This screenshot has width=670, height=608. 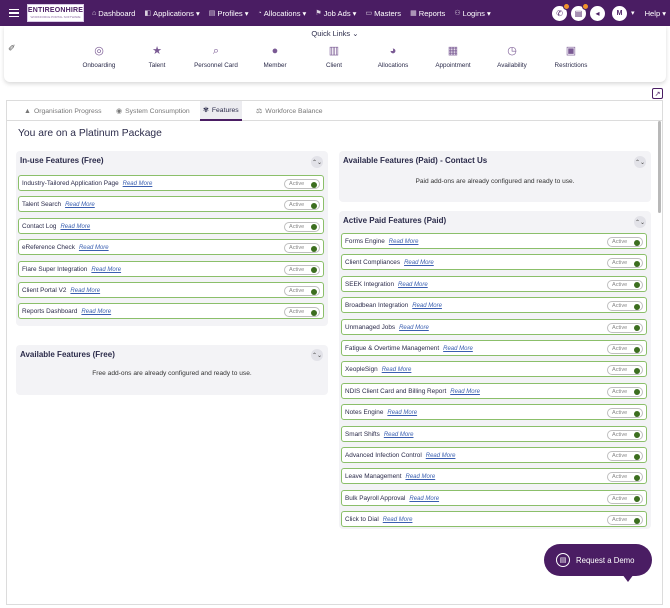 I want to click on feature-name: Unmanaged Jobs, so click(x=370, y=327).